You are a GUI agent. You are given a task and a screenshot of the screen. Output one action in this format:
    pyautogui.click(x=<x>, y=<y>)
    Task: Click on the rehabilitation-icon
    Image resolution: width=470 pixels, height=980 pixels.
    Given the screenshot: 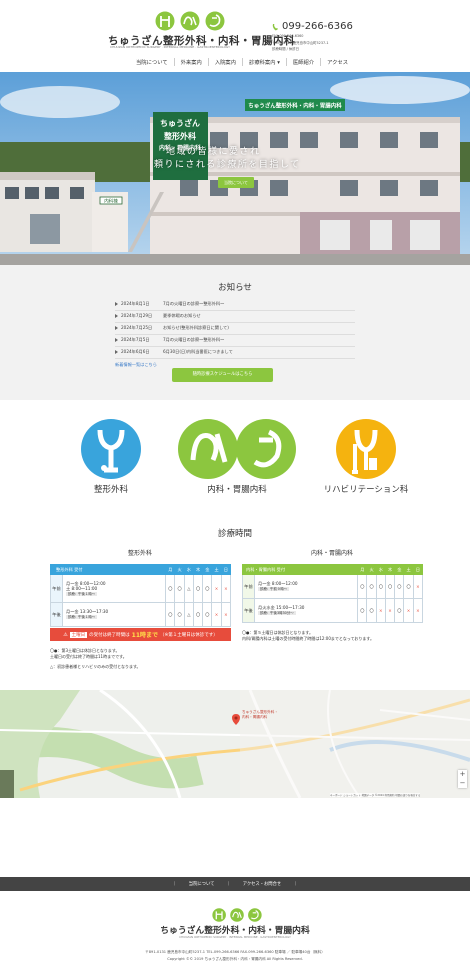 What is the action you would take?
    pyautogui.click(x=366, y=449)
    